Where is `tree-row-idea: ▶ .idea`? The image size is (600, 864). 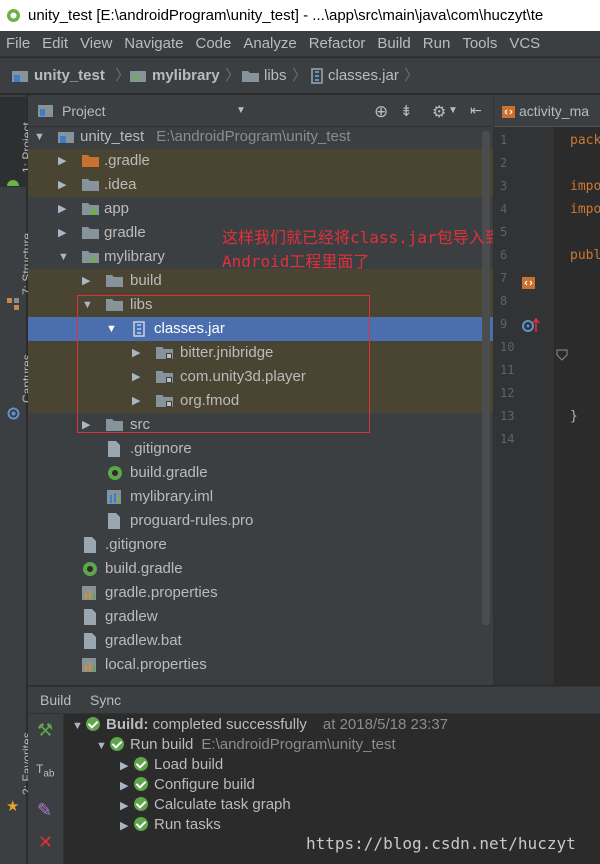
tree-row-idea: ▶ .idea is located at coordinates (260, 185).